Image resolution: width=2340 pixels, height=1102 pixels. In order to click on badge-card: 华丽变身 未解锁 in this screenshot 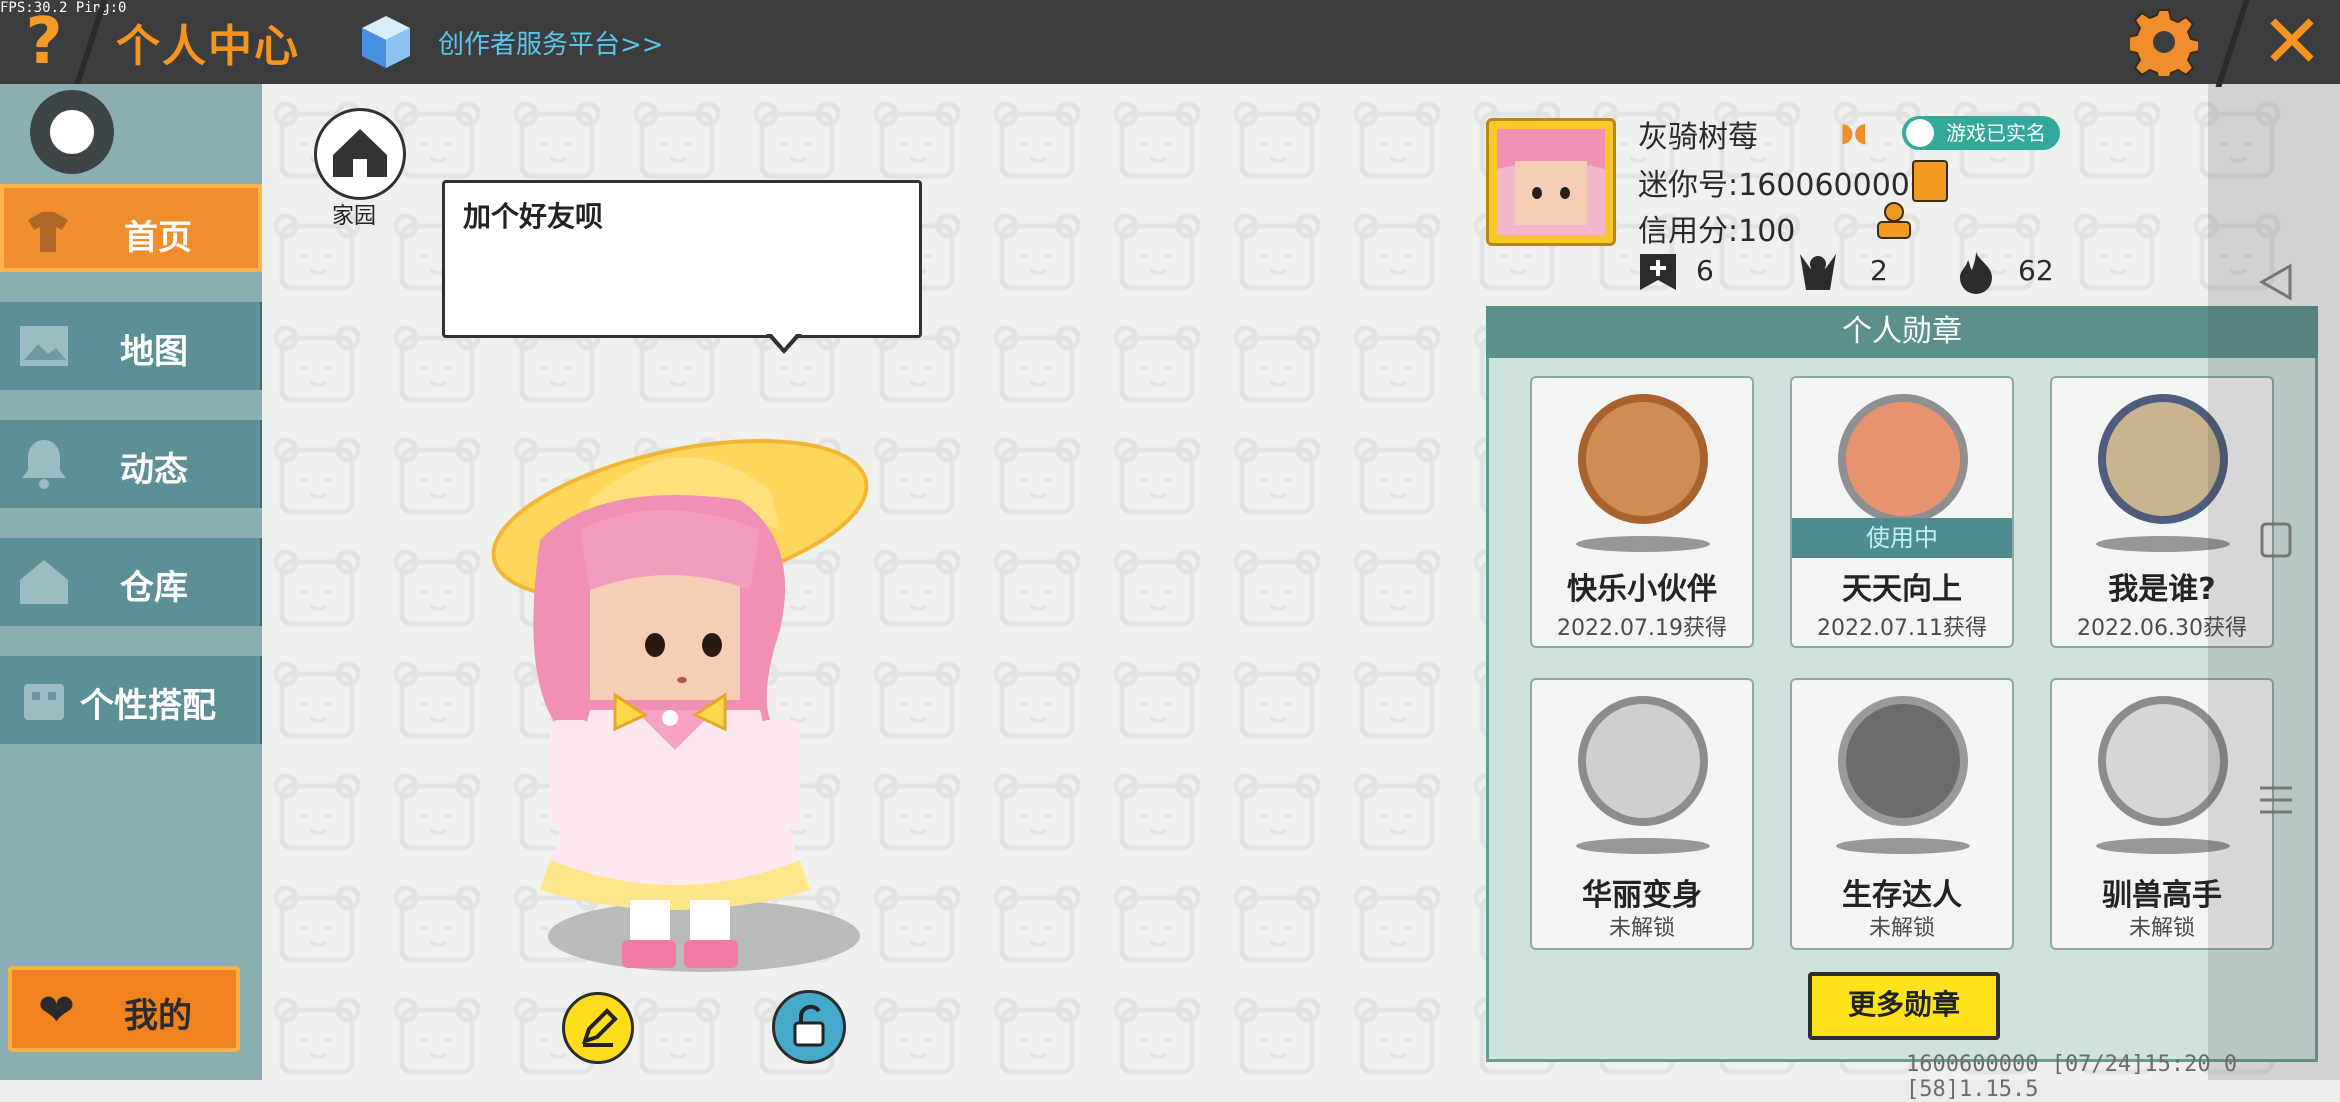, I will do `click(1642, 814)`.